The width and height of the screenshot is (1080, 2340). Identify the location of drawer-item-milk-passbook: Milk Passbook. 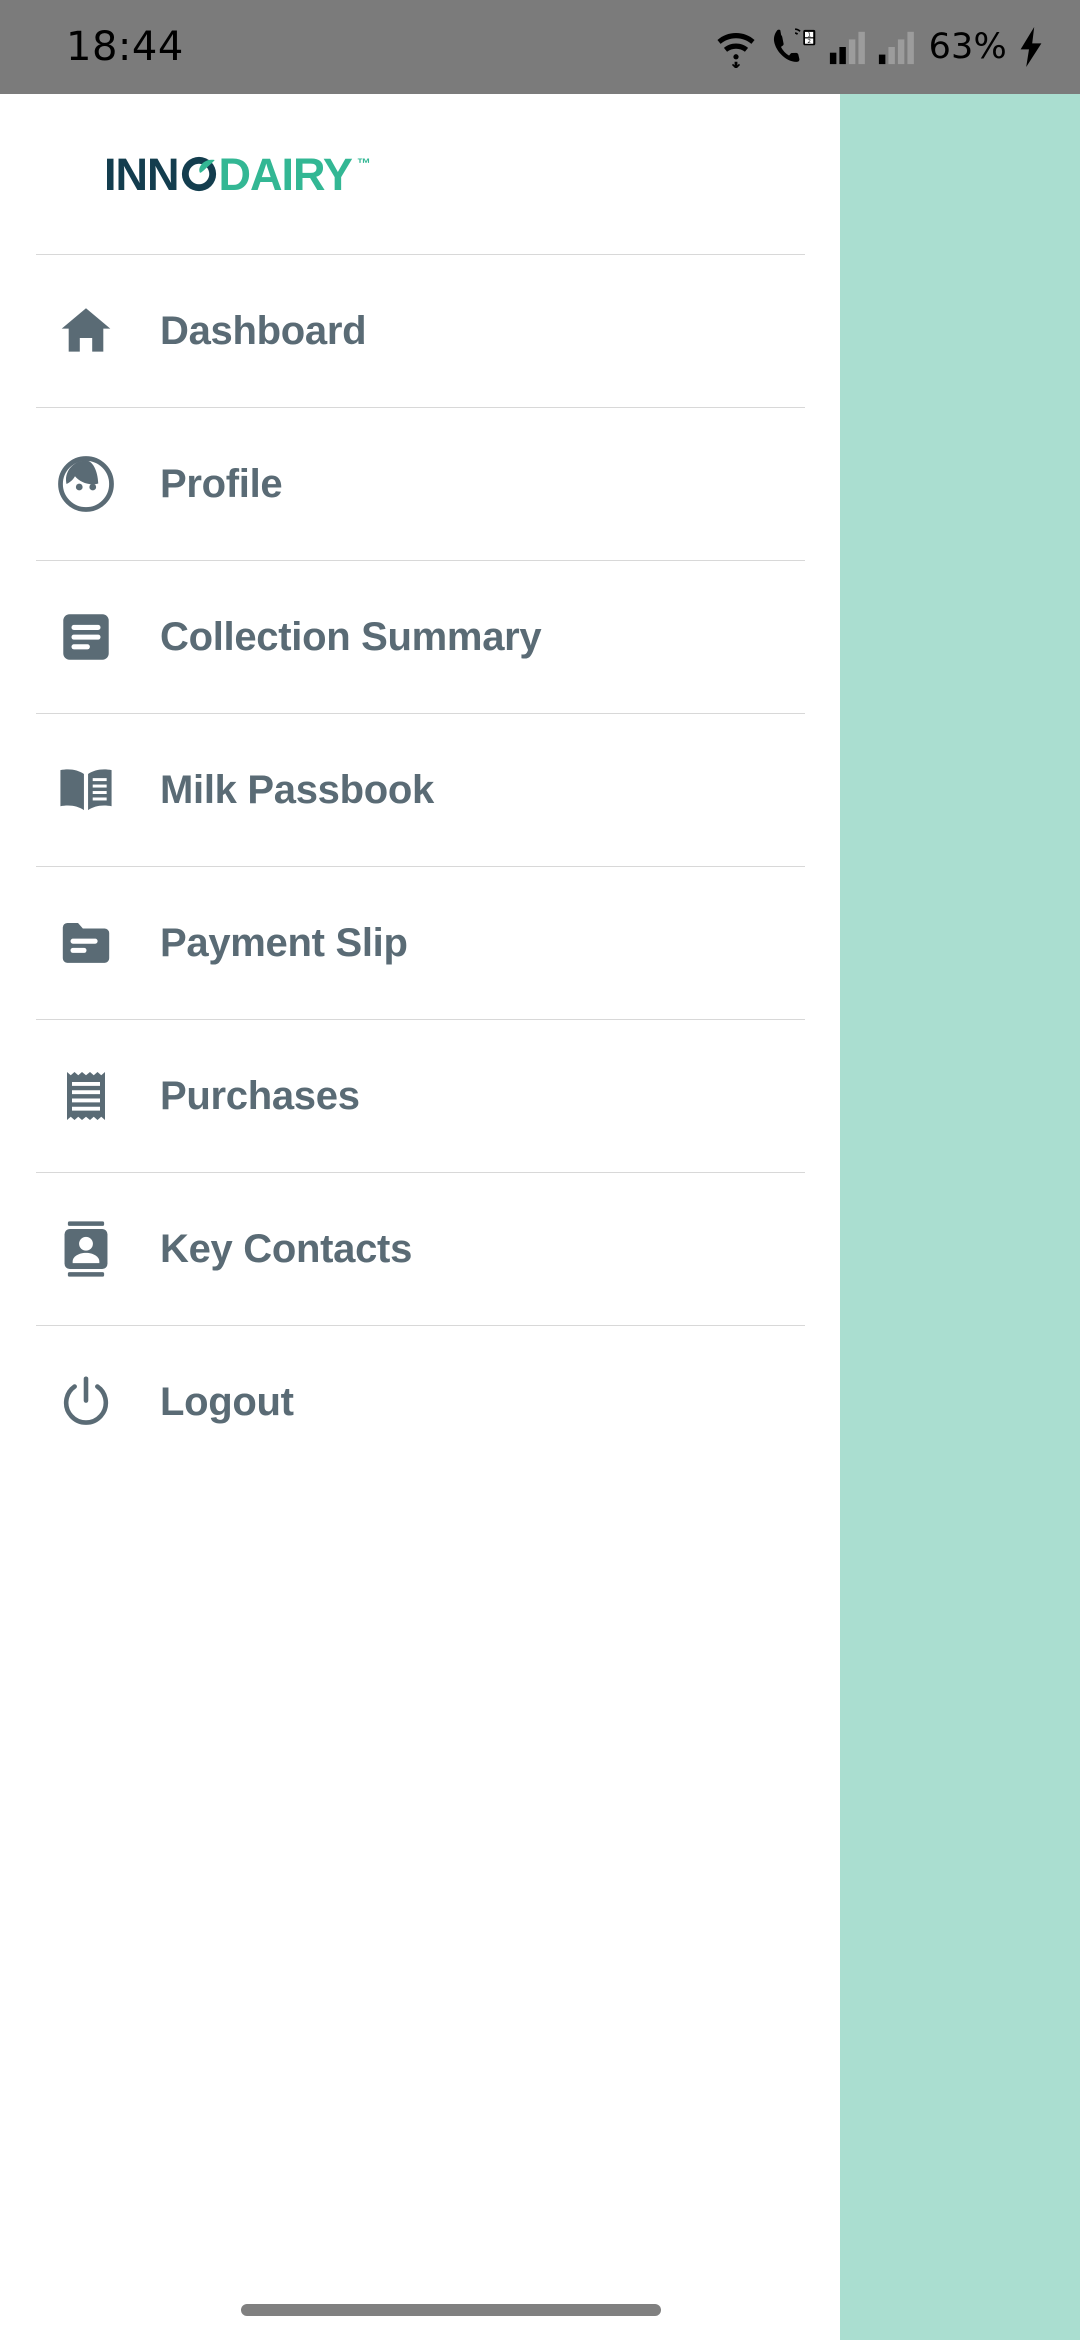
(420, 790).